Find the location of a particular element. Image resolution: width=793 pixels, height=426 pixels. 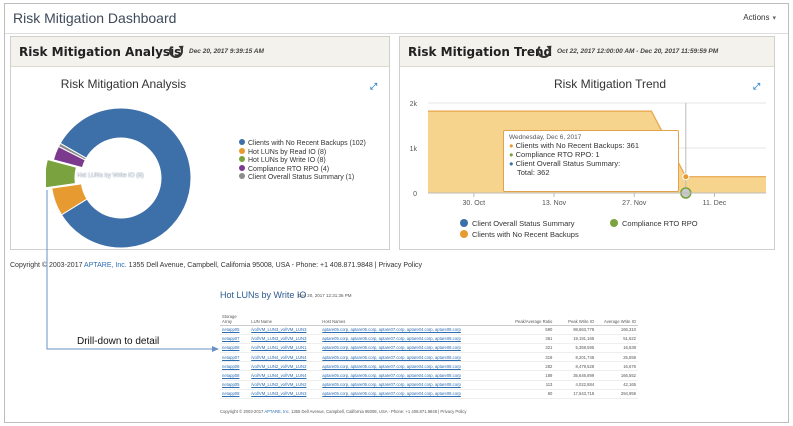

table-cell: 35,646,899 is located at coordinates (575, 375).